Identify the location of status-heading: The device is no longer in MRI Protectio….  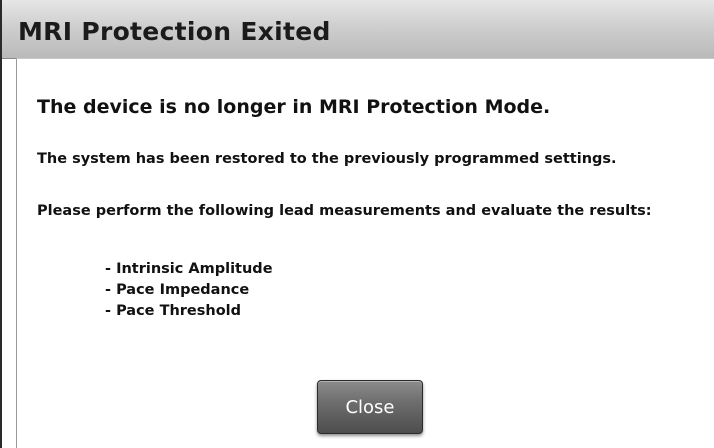
(294, 107).